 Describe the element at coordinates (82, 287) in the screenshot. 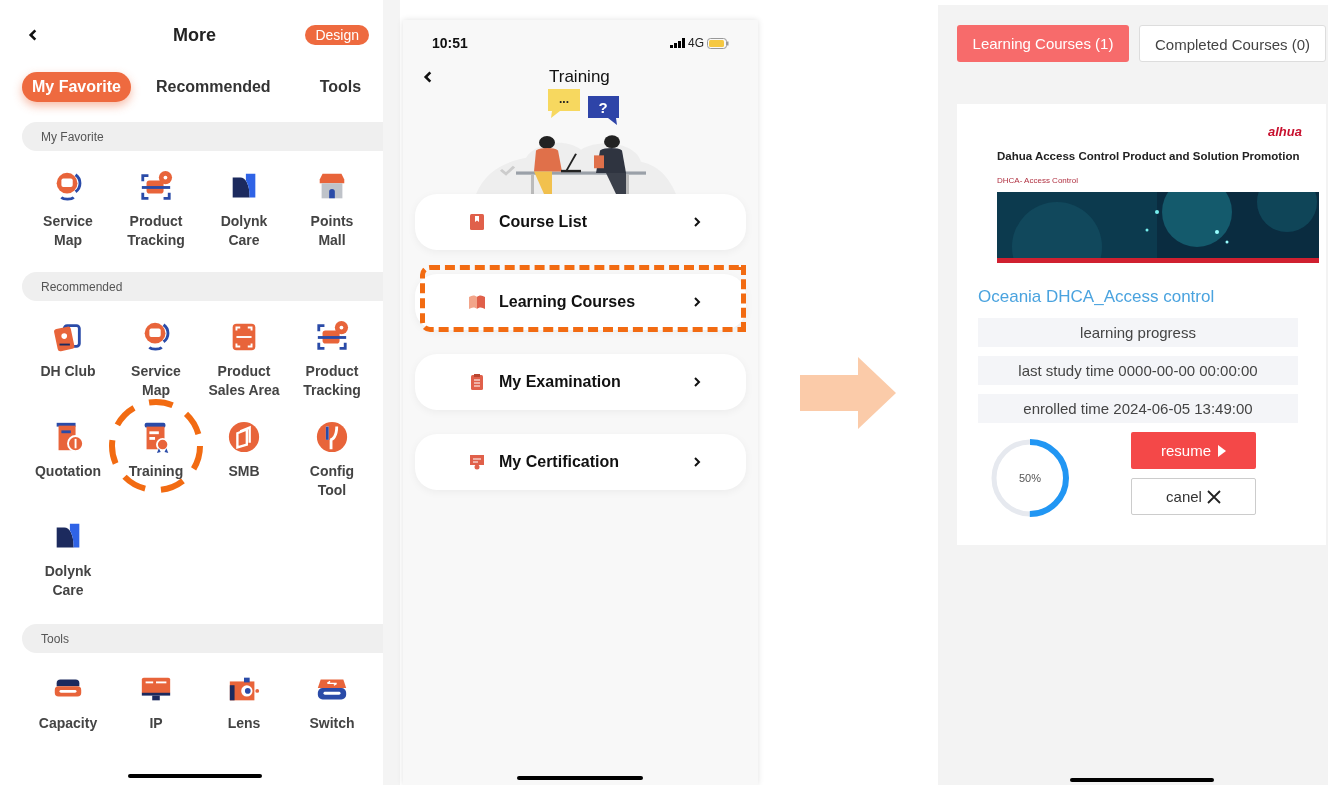

I see `section-title: Recommended` at that location.